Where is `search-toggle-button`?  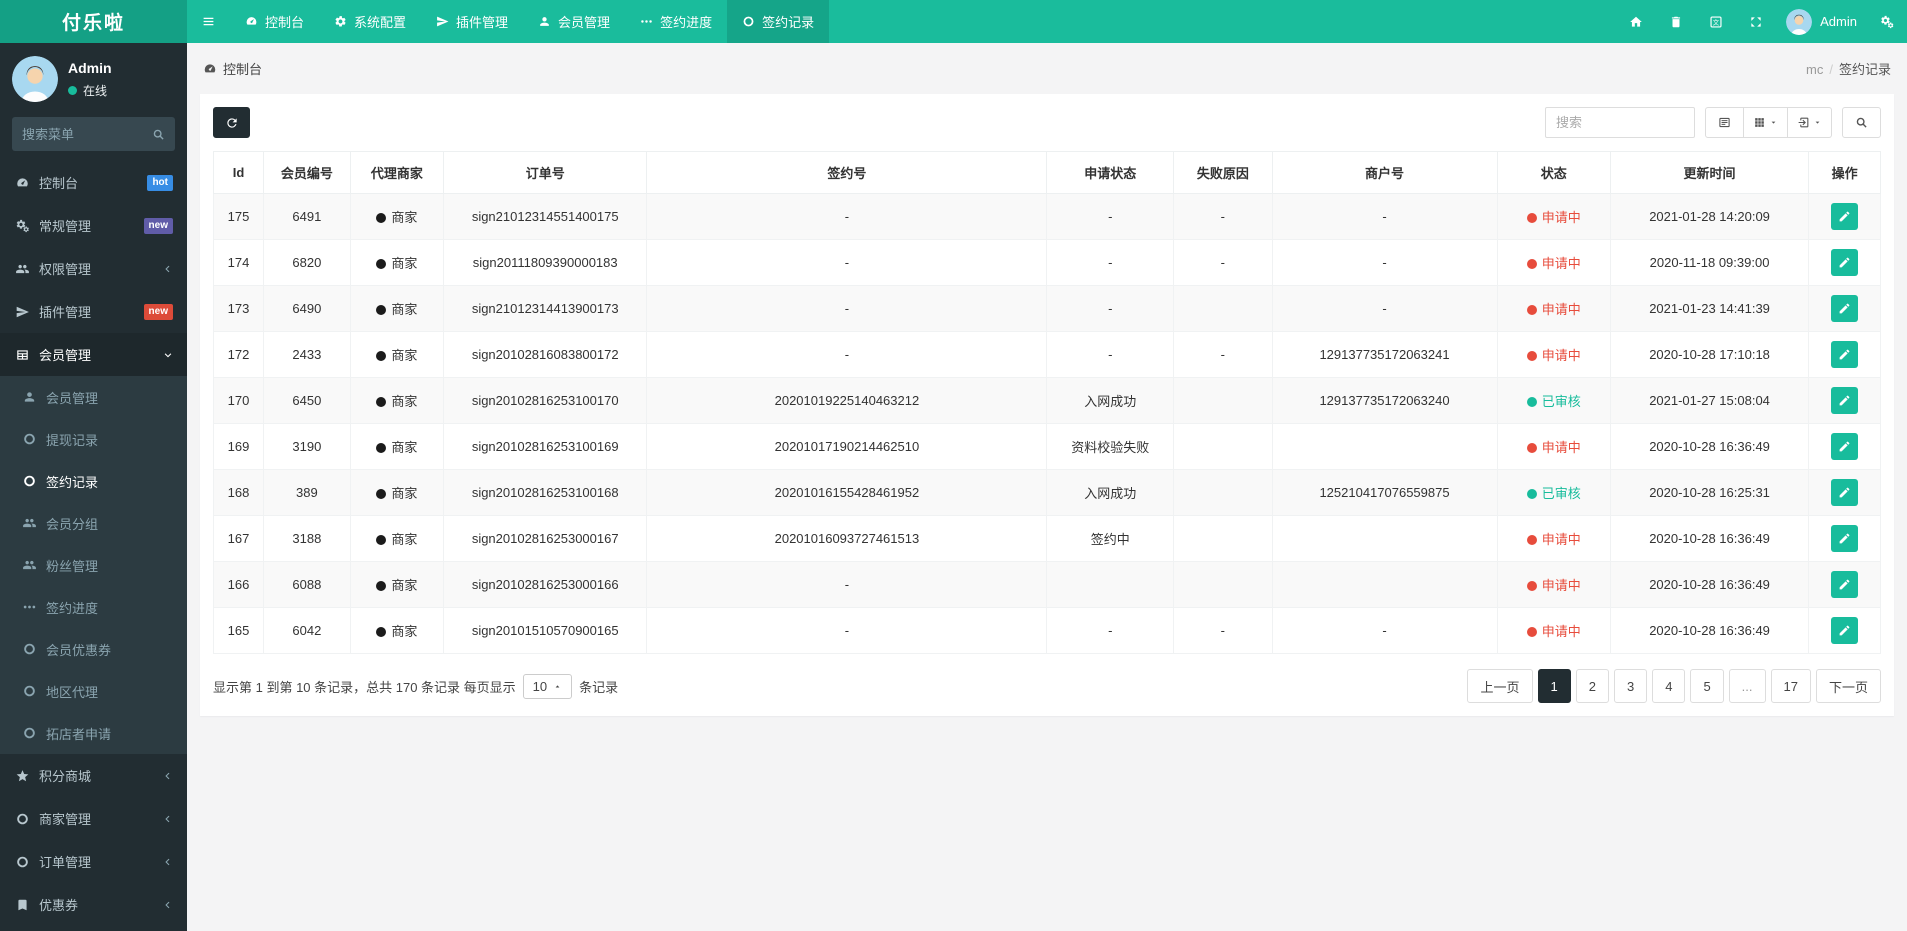
search-toggle-button is located at coordinates (1861, 122).